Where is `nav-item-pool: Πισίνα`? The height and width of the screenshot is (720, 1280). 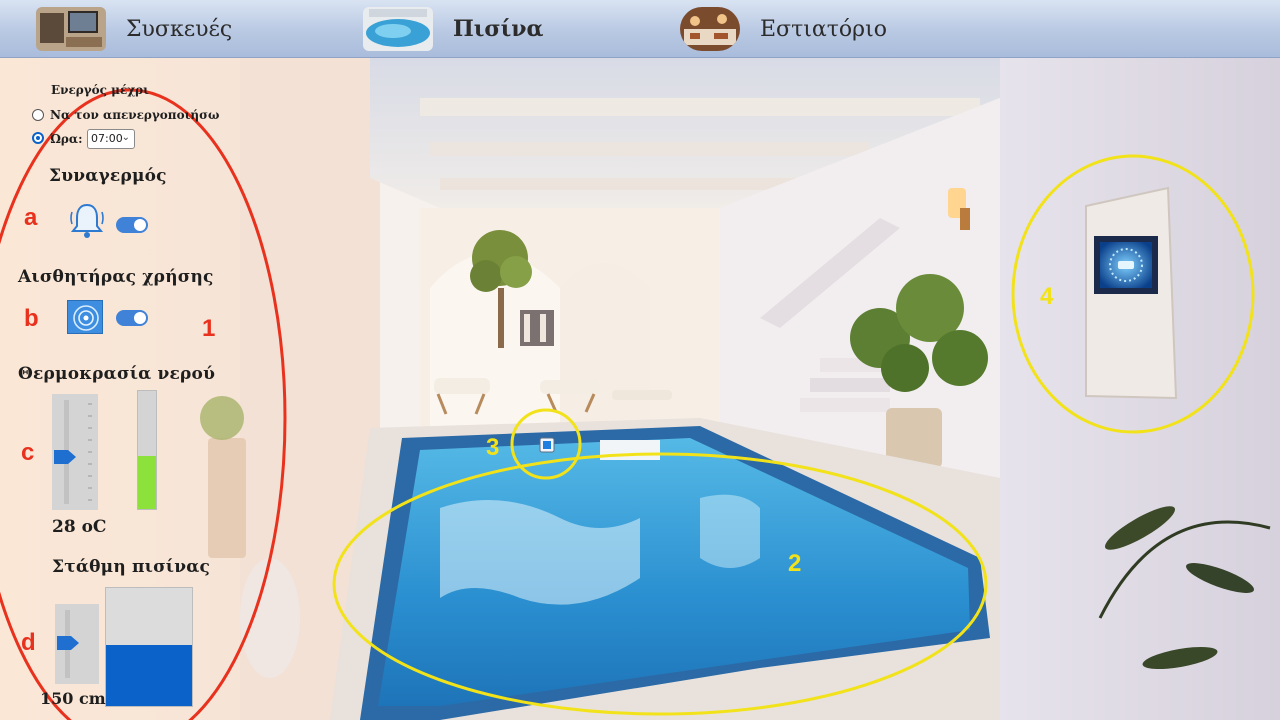
nav-item-pool: Πισίνα is located at coordinates (453, 29).